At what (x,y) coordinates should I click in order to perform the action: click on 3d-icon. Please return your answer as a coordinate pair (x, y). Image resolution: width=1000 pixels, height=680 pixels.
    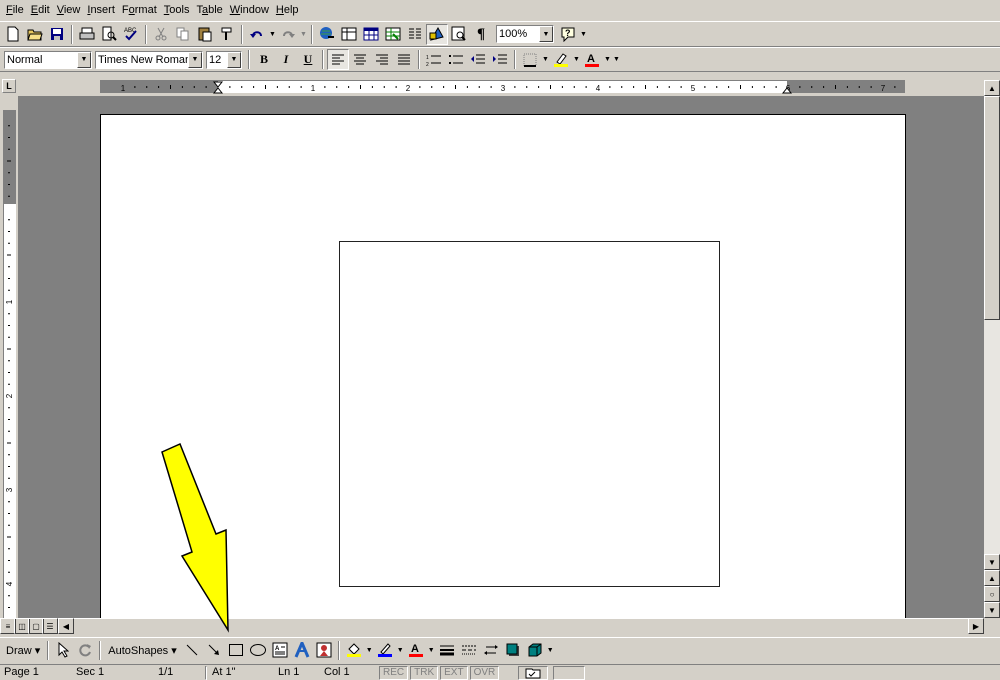
    Looking at the image, I should click on (535, 650).